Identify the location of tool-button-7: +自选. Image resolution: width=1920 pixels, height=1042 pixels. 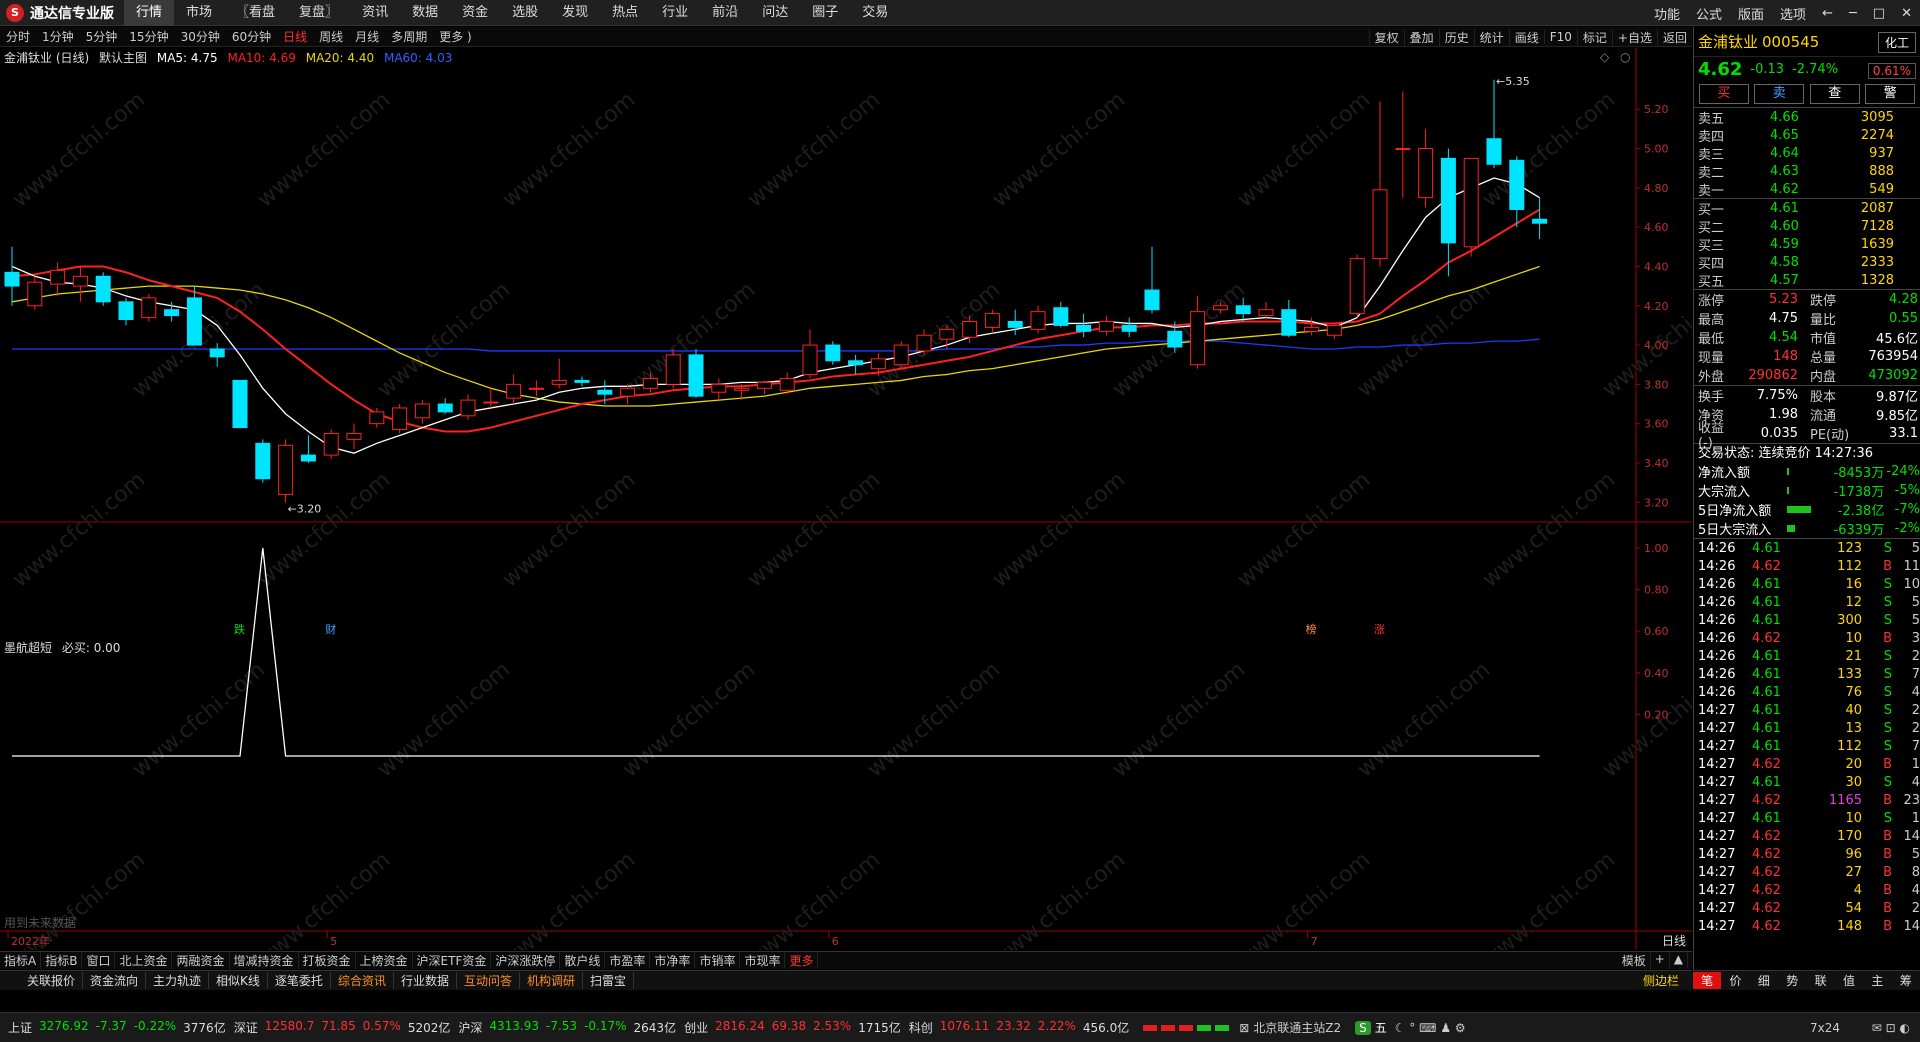
(1634, 37).